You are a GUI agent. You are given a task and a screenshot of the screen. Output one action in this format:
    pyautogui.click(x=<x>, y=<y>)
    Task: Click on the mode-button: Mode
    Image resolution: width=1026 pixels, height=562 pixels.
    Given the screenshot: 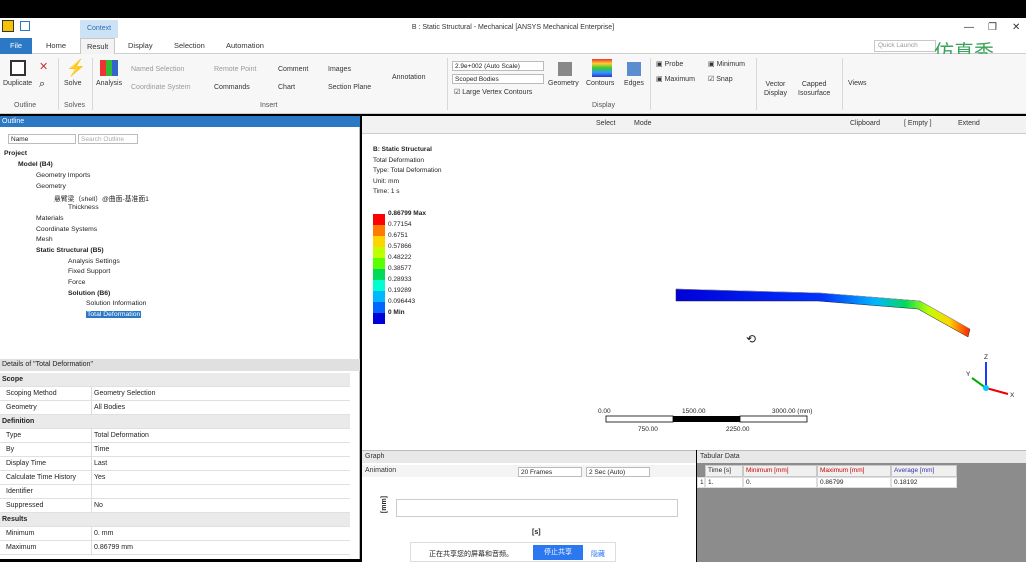 What is the action you would take?
    pyautogui.click(x=643, y=123)
    